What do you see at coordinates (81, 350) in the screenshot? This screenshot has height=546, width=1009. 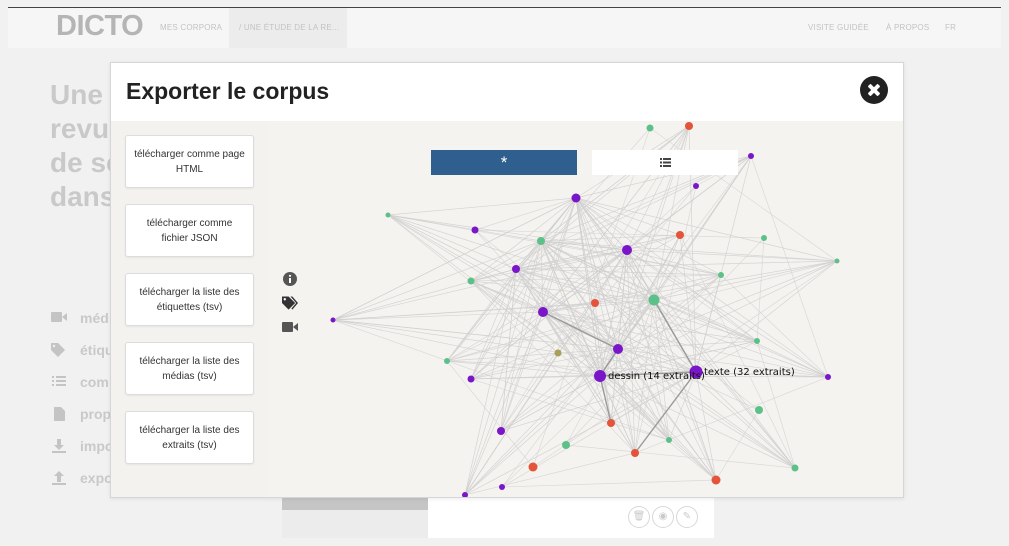 I see `menu-item-tags: étiqu` at bounding box center [81, 350].